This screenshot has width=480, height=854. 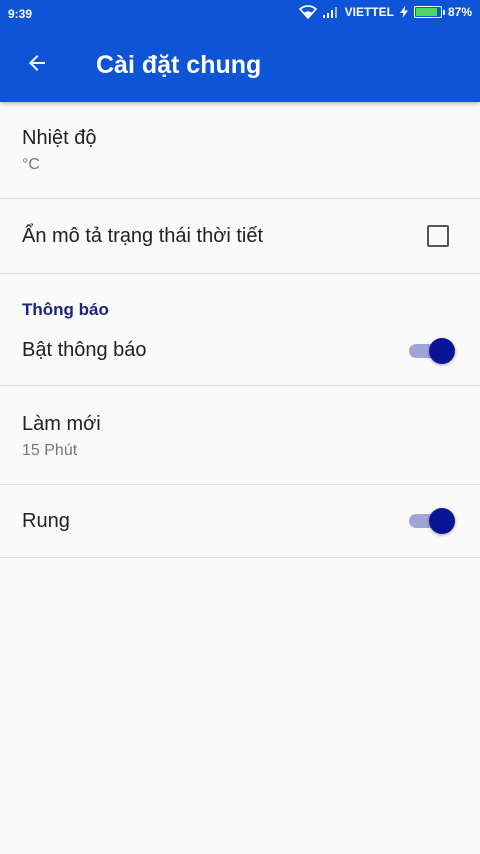 I want to click on hide-description-checkbox, so click(x=438, y=236).